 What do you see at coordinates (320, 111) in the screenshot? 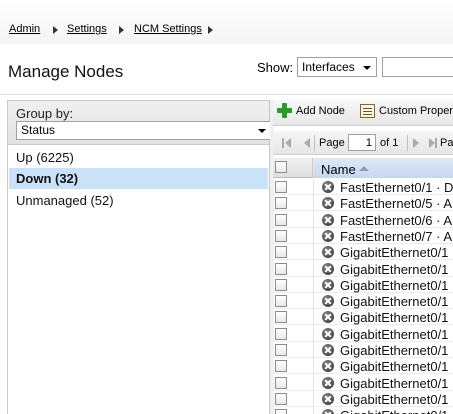
I see `add-node-button: Add Node` at bounding box center [320, 111].